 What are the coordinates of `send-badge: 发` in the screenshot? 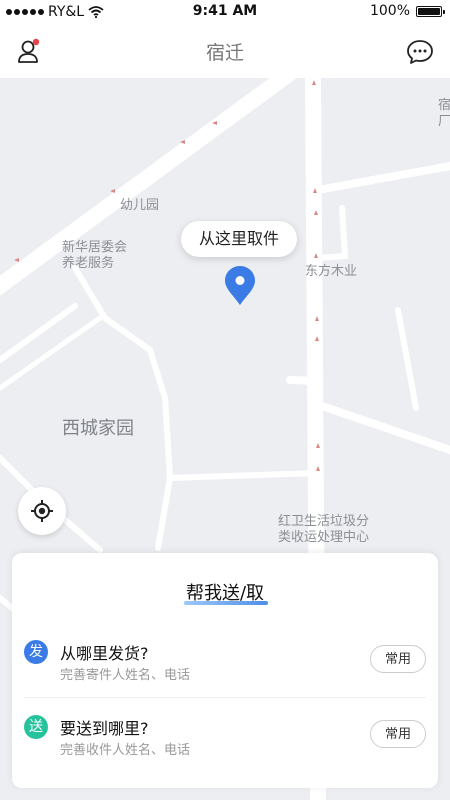 It's located at (36, 652).